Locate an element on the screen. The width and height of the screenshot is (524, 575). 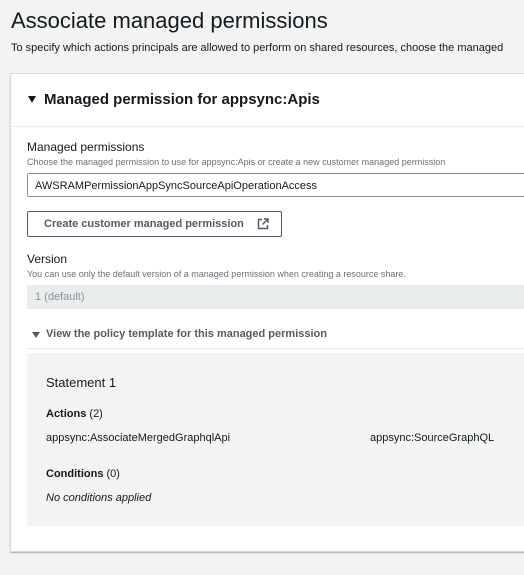
conditions-count: (0) is located at coordinates (113, 474).